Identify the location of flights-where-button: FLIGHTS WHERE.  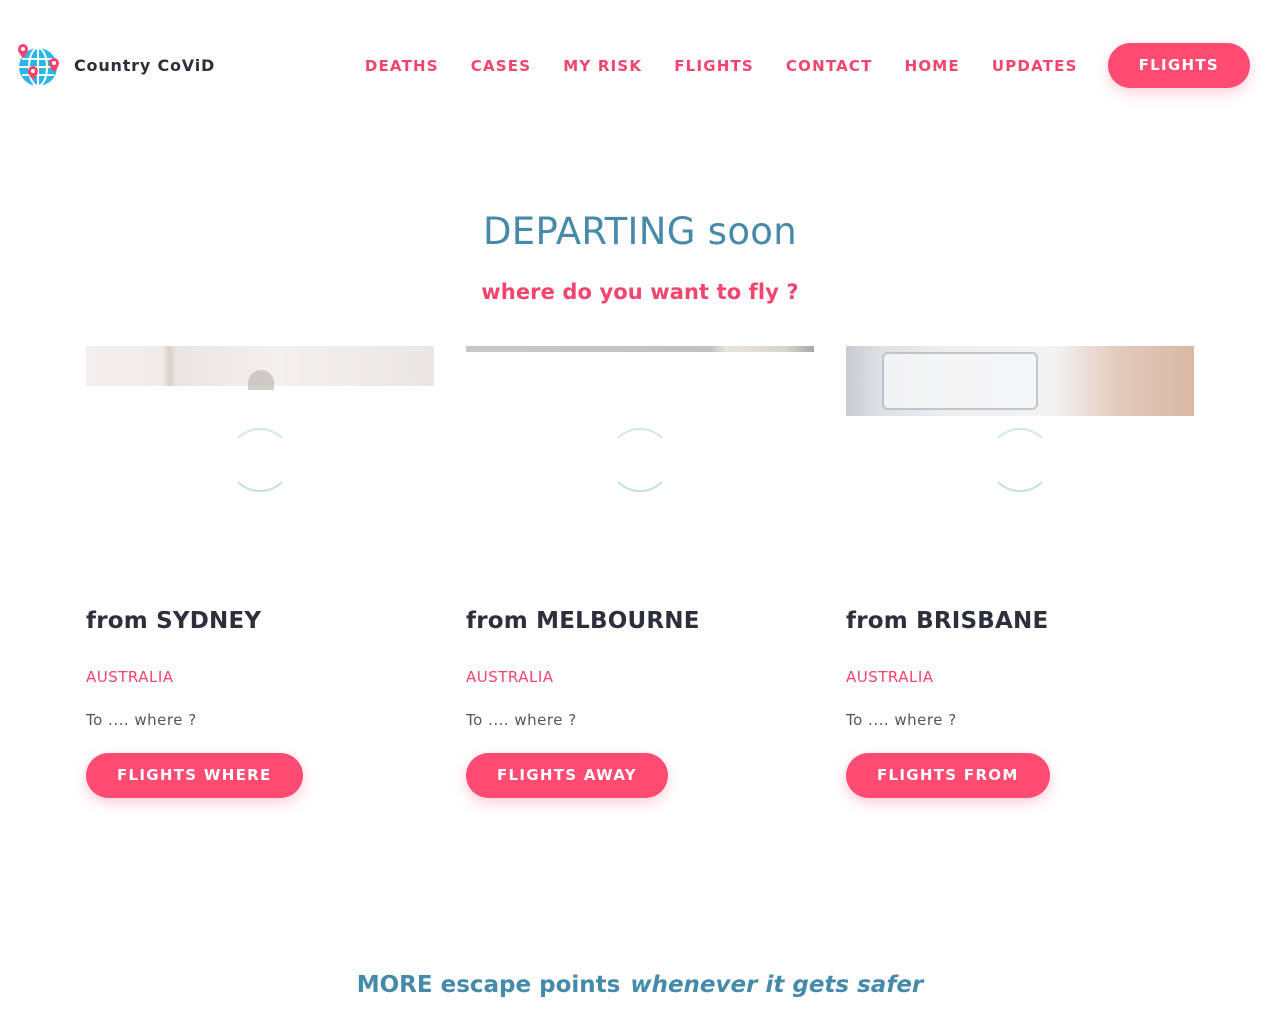
(194, 775).